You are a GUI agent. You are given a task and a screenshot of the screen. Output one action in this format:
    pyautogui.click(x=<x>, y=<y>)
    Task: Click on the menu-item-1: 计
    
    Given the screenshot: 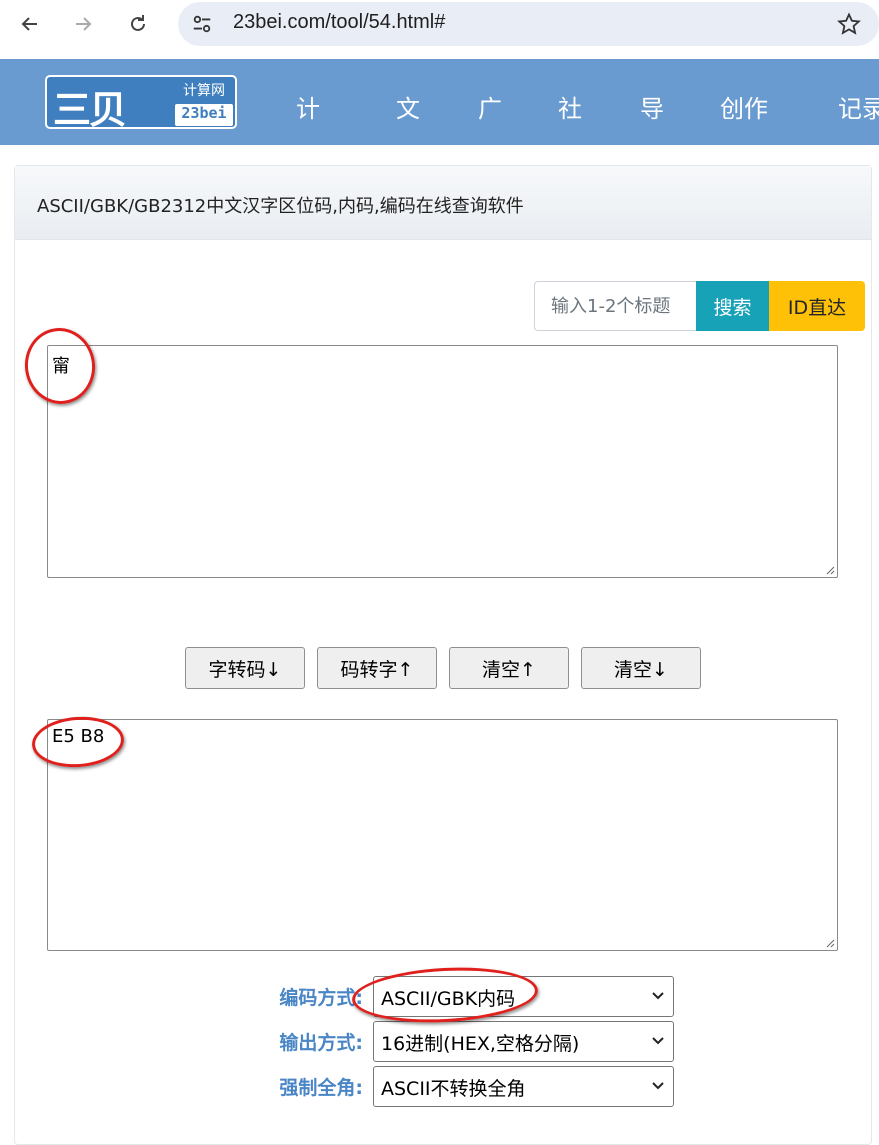 What is the action you would take?
    pyautogui.click(x=308, y=106)
    